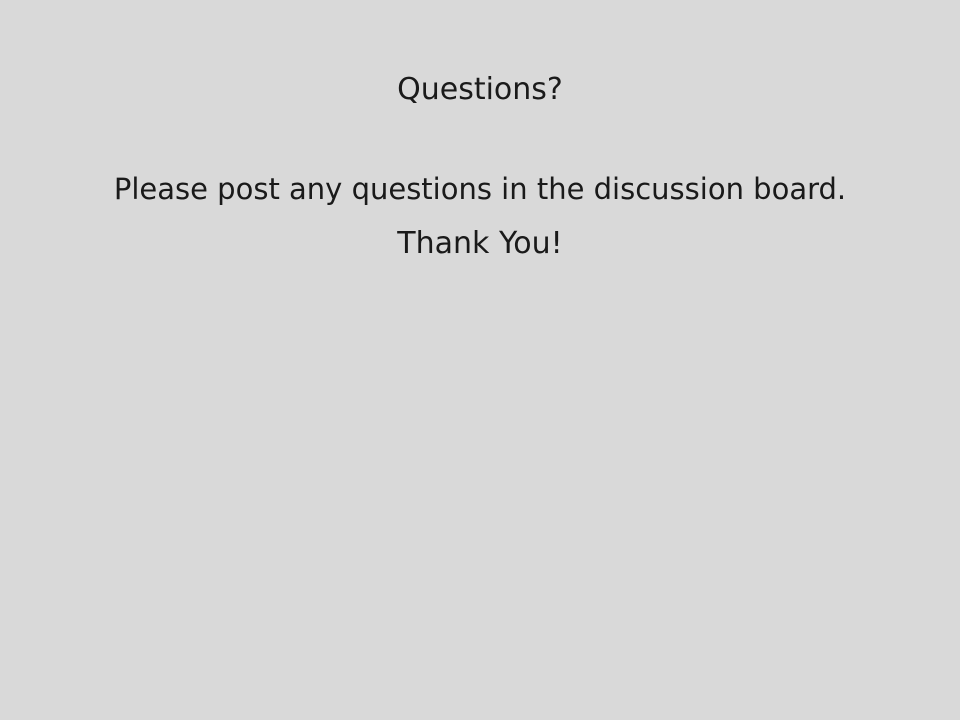  Describe the element at coordinates (480, 243) in the screenshot. I see `slide-closing: Thank You!` at that location.